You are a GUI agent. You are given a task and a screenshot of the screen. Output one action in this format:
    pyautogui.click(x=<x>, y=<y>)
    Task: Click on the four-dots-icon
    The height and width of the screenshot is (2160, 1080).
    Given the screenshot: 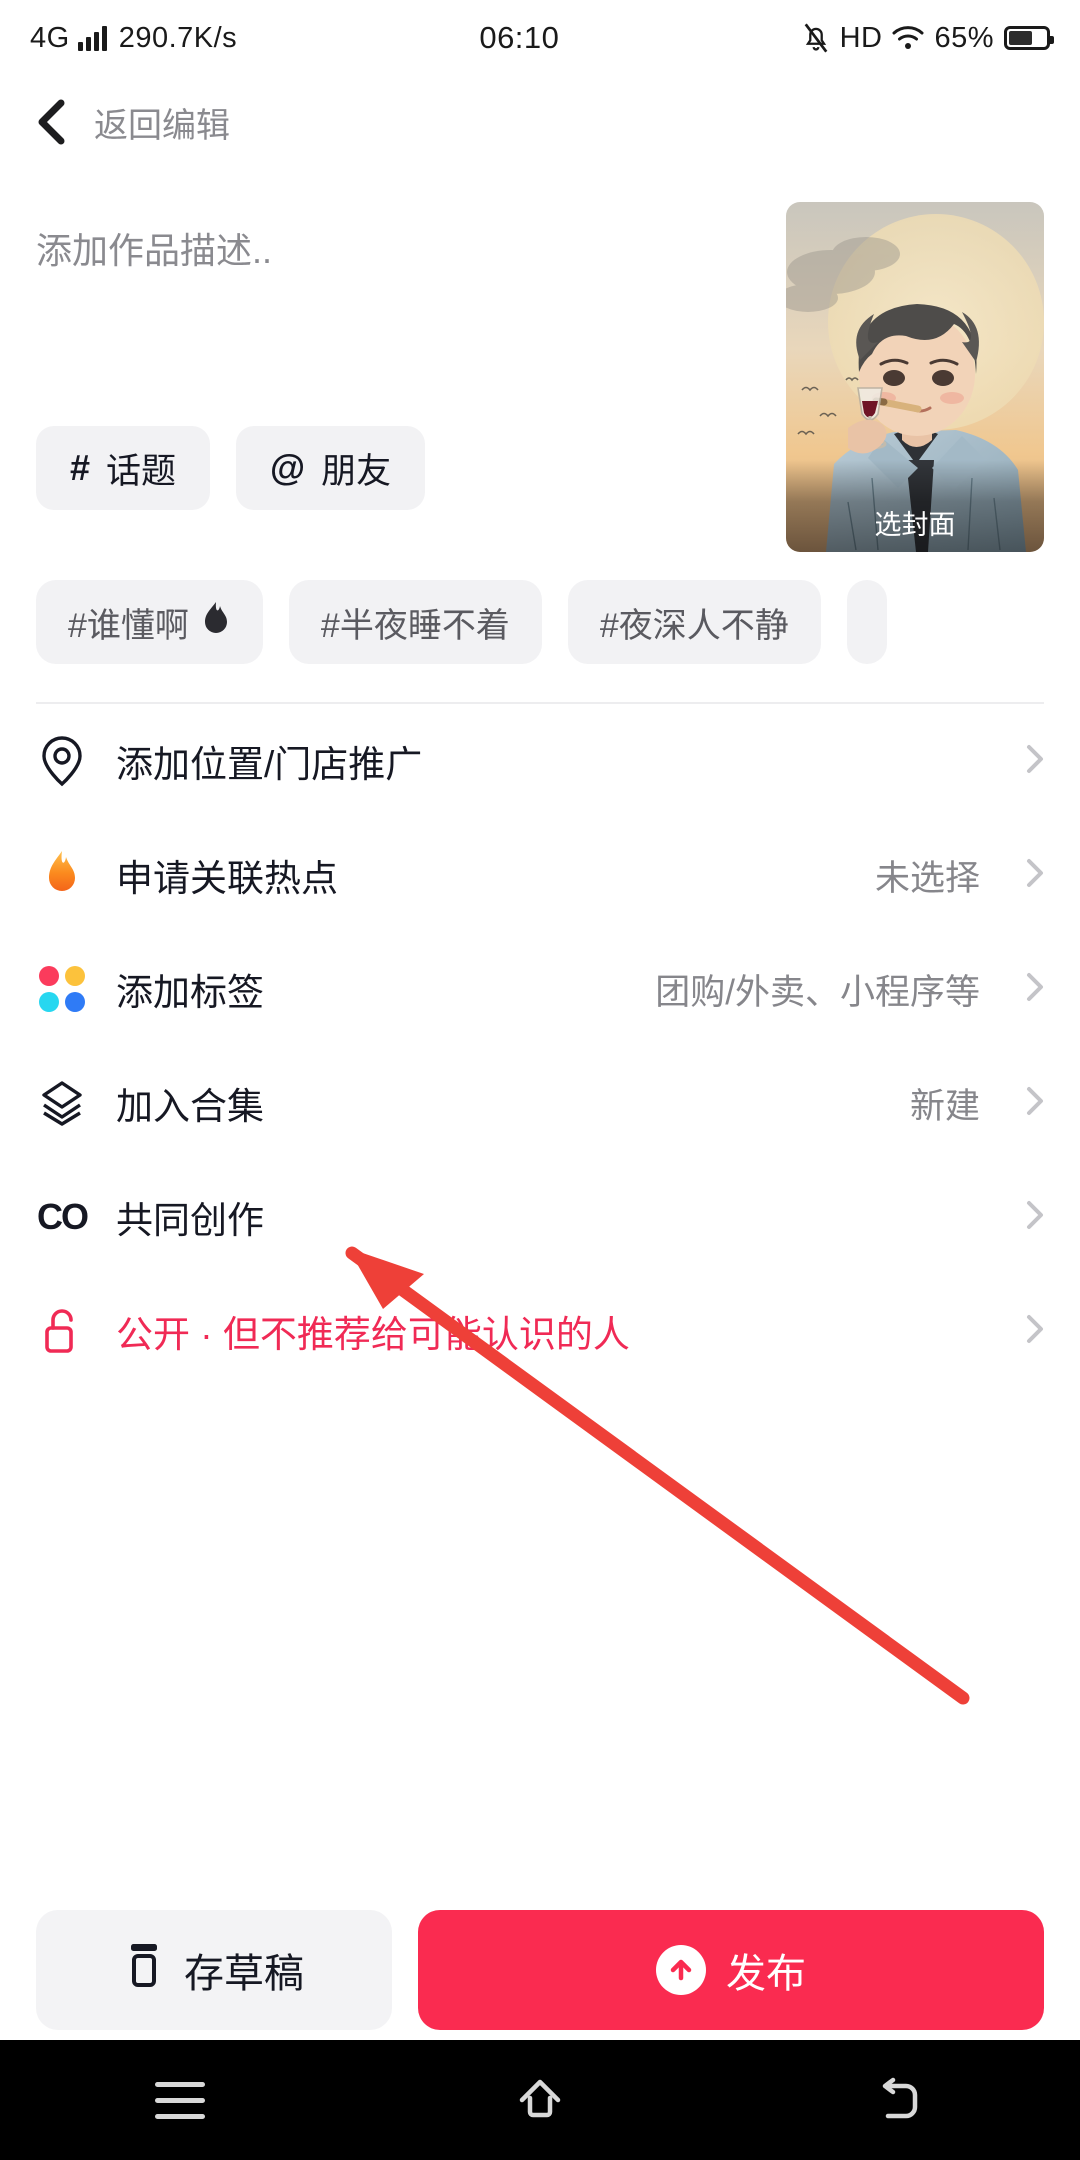 What is the action you would take?
    pyautogui.click(x=62, y=989)
    